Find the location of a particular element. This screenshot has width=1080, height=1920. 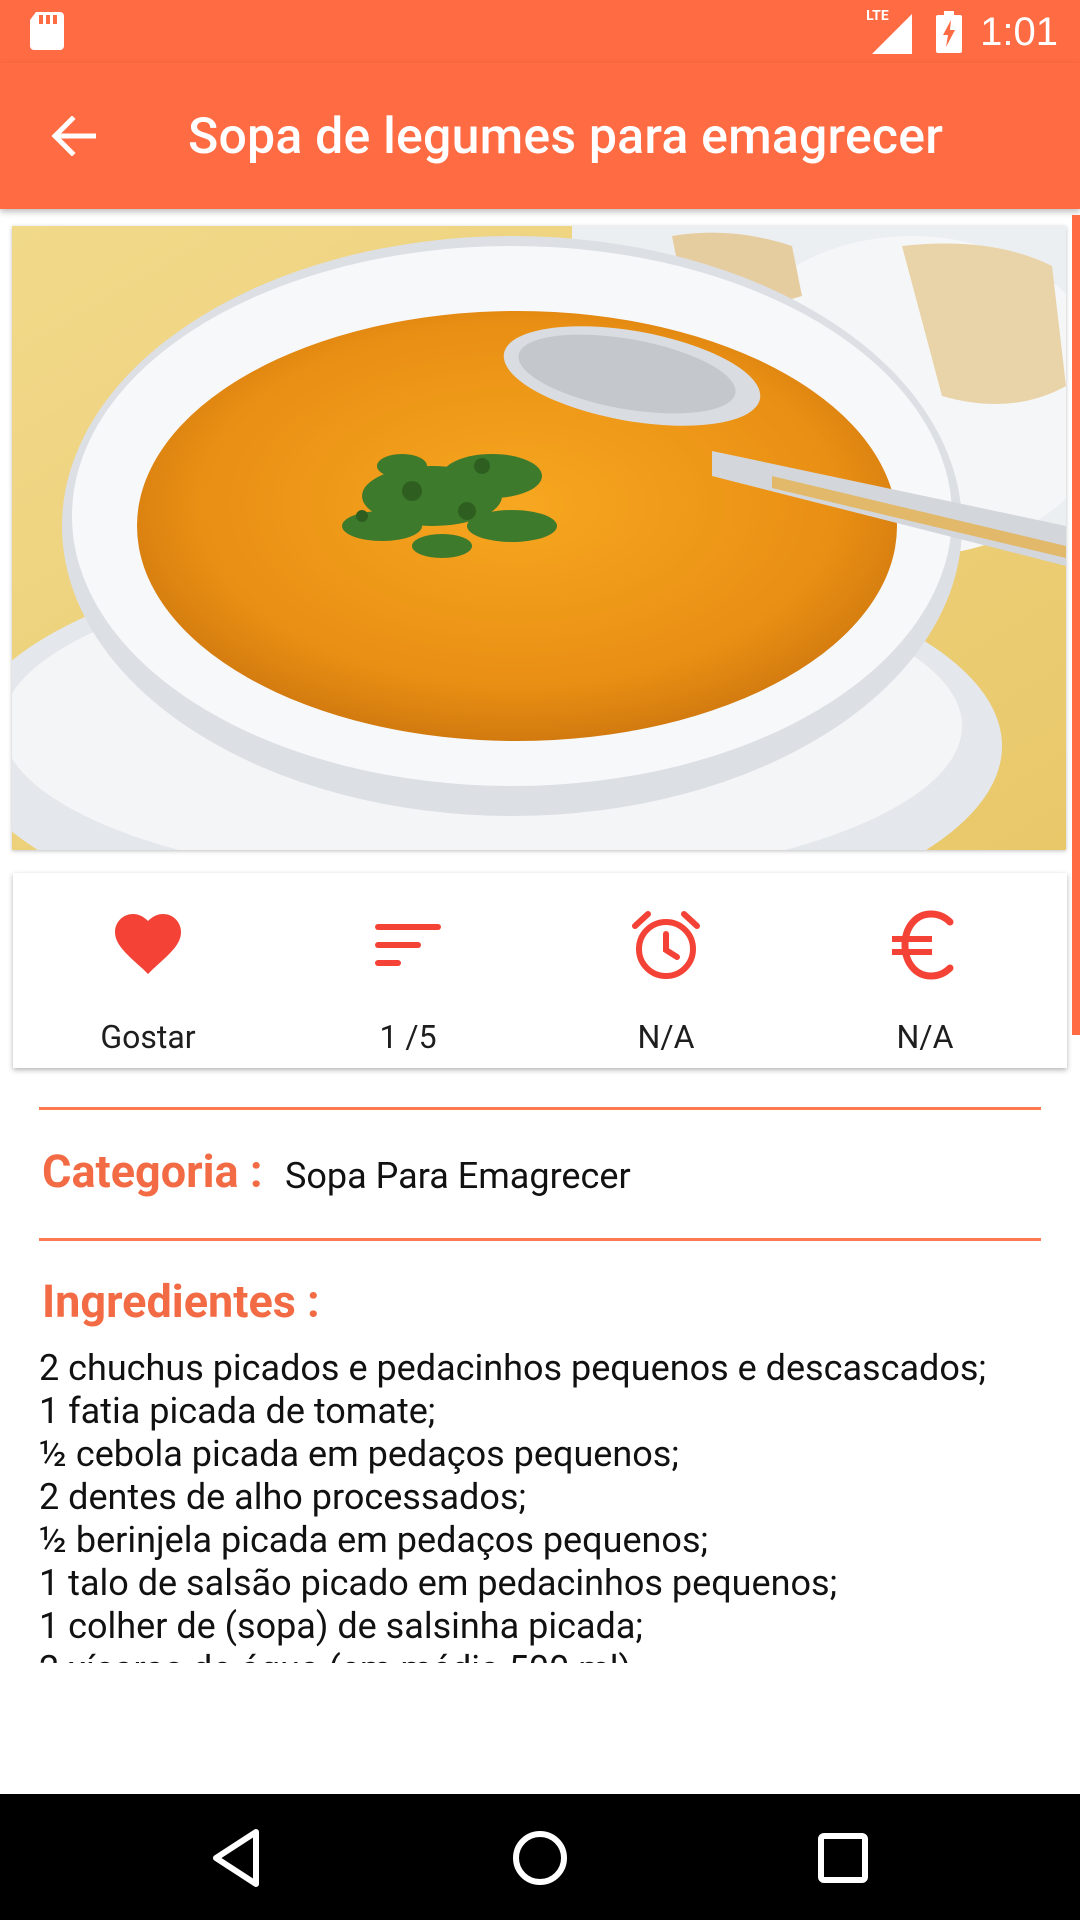

heart-icon is located at coordinates (148, 944).